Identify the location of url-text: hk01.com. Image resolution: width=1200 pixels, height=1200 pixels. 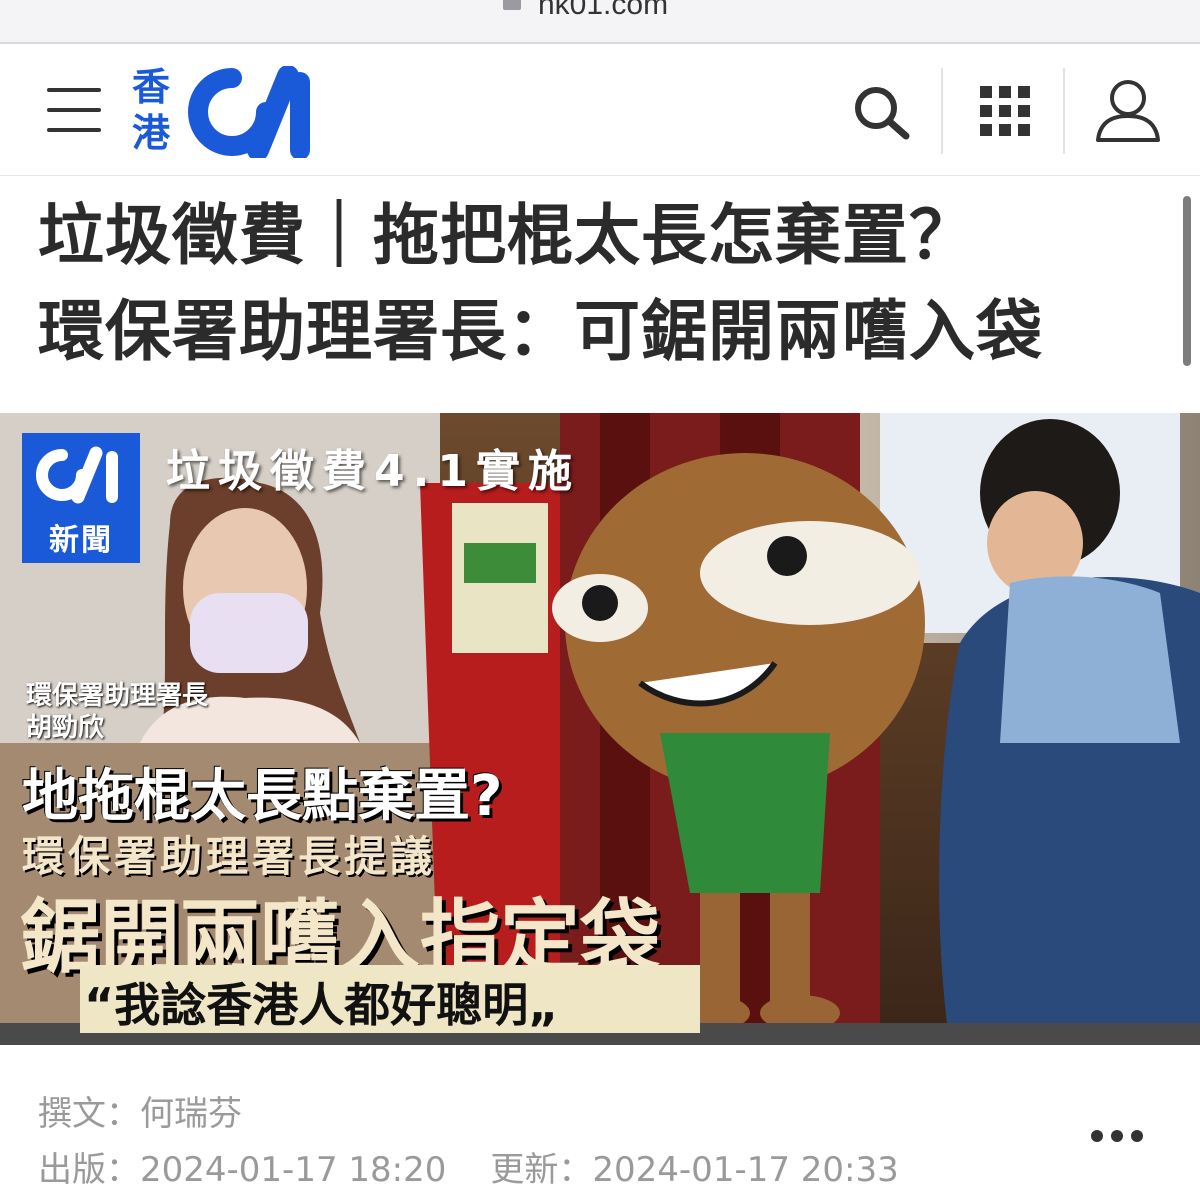
(603, 10).